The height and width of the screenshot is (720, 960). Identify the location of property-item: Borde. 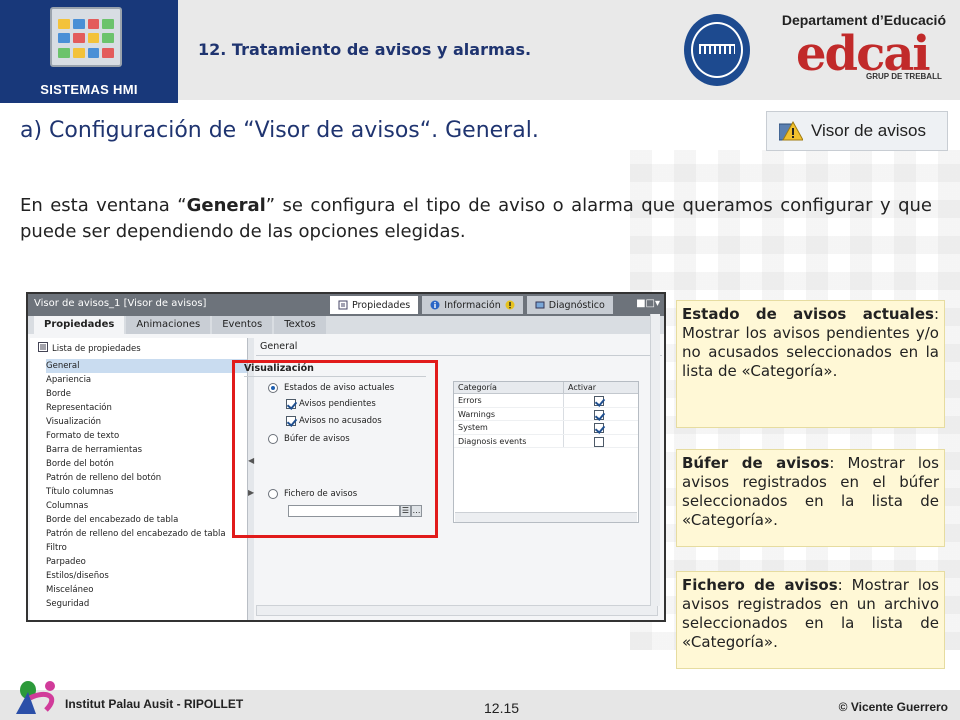
(146, 394).